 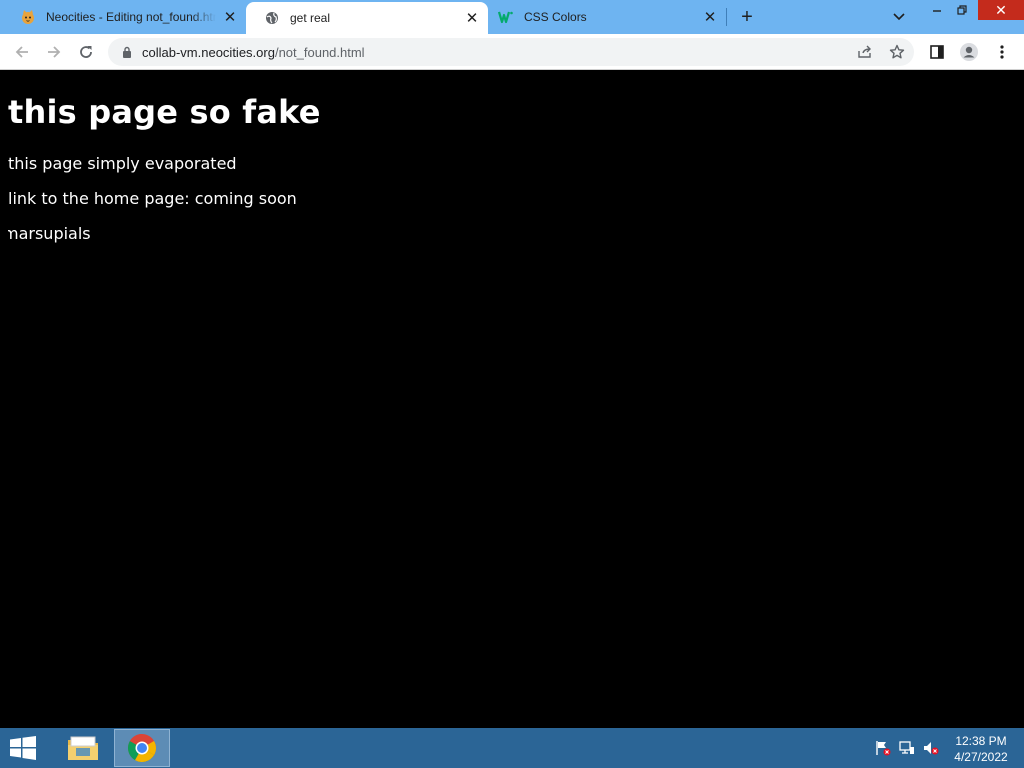 I want to click on url-text: collab-vm.neocities.org/not_found.html, so click(x=253, y=52).